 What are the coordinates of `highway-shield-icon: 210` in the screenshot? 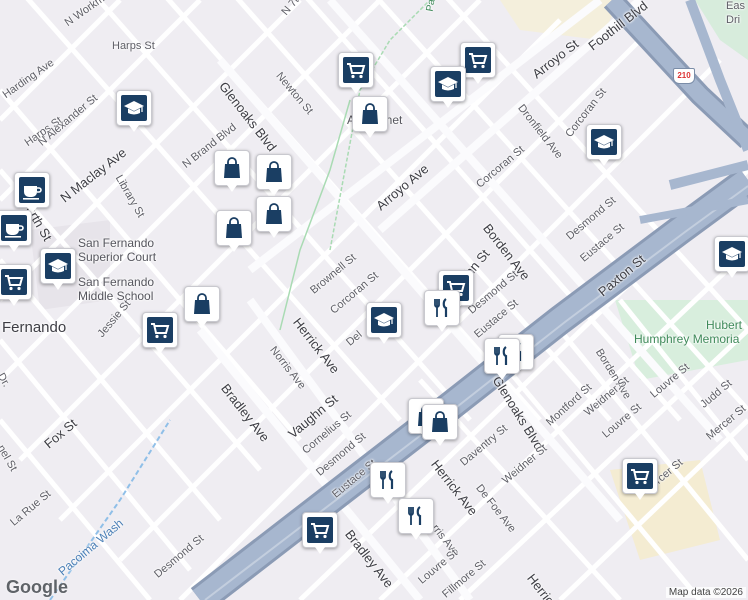 It's located at (684, 76).